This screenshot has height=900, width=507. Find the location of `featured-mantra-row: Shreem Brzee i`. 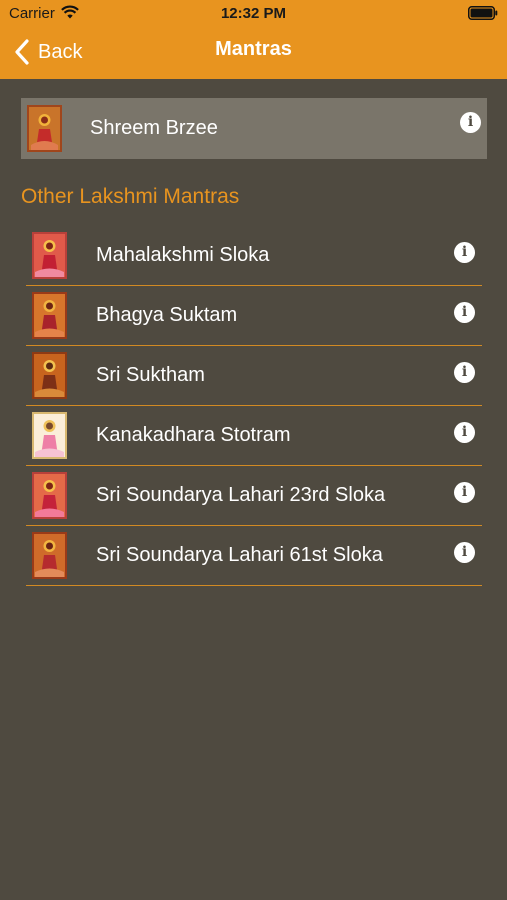

featured-mantra-row: Shreem Brzee i is located at coordinates (254, 128).